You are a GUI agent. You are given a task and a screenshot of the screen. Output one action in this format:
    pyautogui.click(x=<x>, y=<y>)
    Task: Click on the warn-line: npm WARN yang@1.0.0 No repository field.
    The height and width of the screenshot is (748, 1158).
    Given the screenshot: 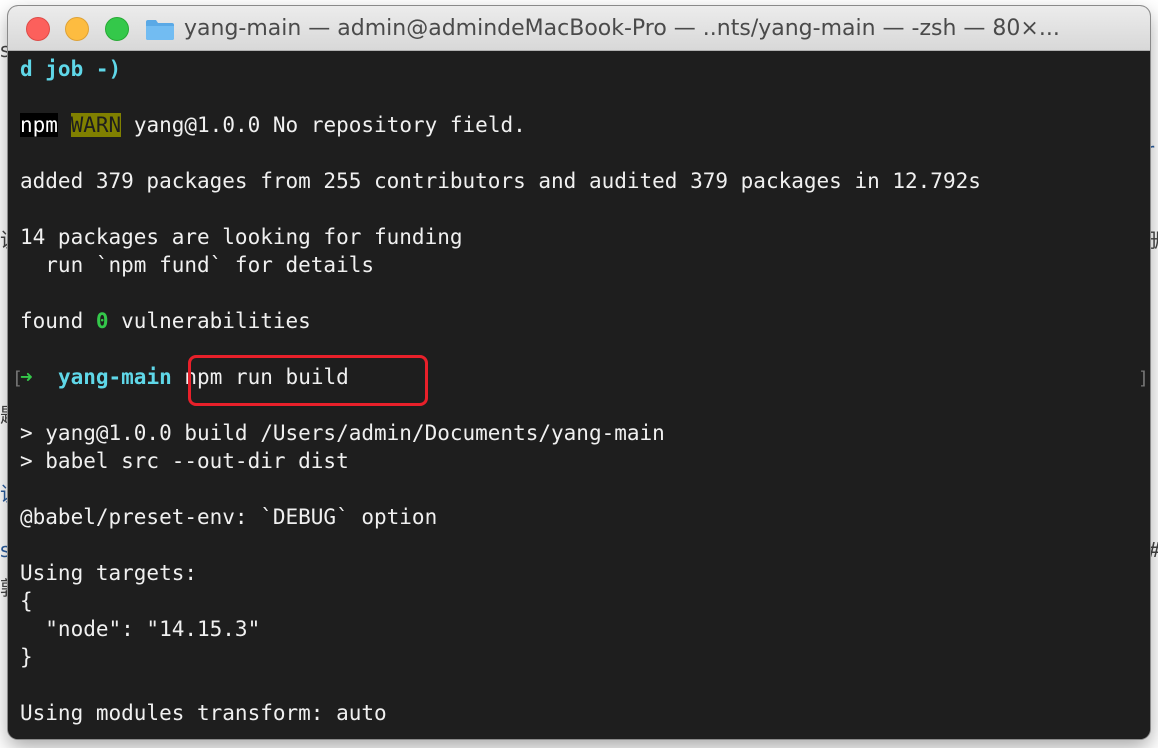 What is the action you would take?
    pyautogui.click(x=273, y=125)
    